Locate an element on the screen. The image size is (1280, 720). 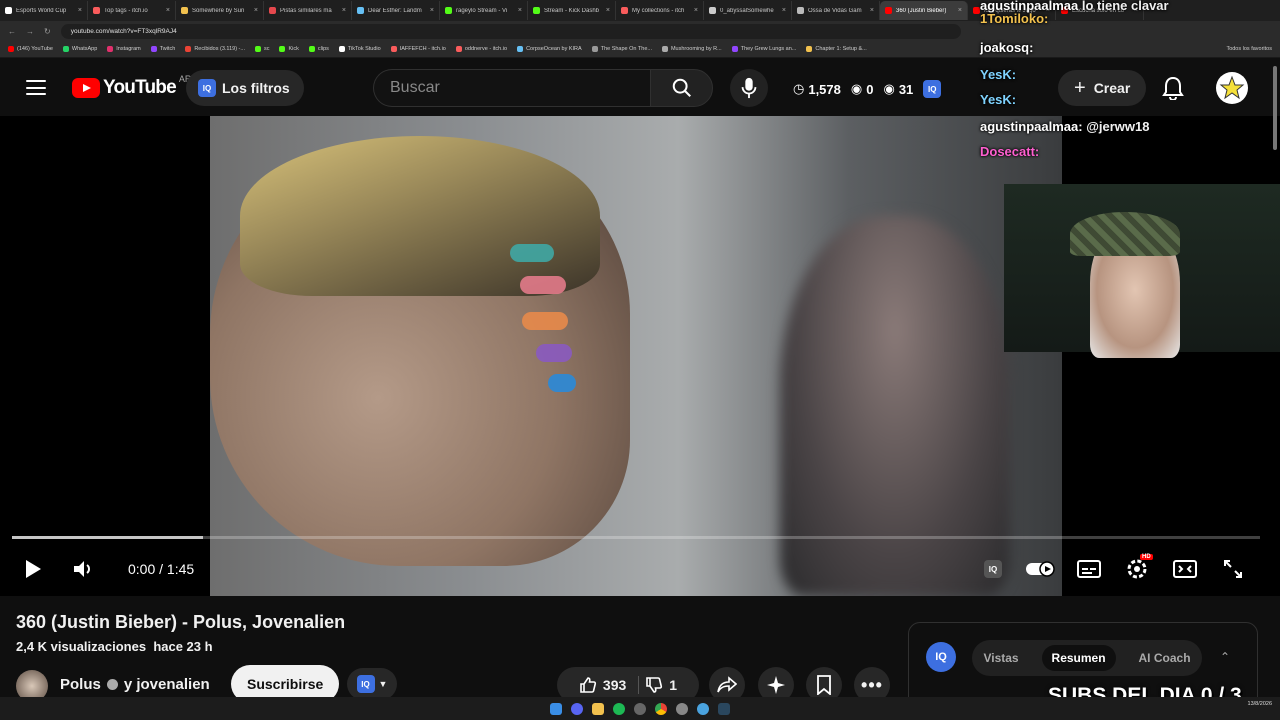
hd-badge: HD is located at coordinates (1146, 557).